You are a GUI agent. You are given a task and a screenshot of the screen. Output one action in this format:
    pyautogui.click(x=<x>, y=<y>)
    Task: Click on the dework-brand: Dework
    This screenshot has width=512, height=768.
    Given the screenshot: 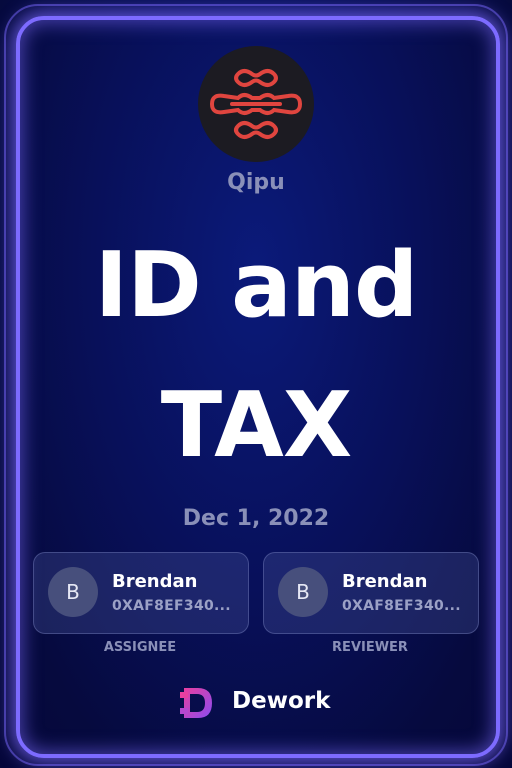 What is the action you would take?
    pyautogui.click(x=263, y=703)
    